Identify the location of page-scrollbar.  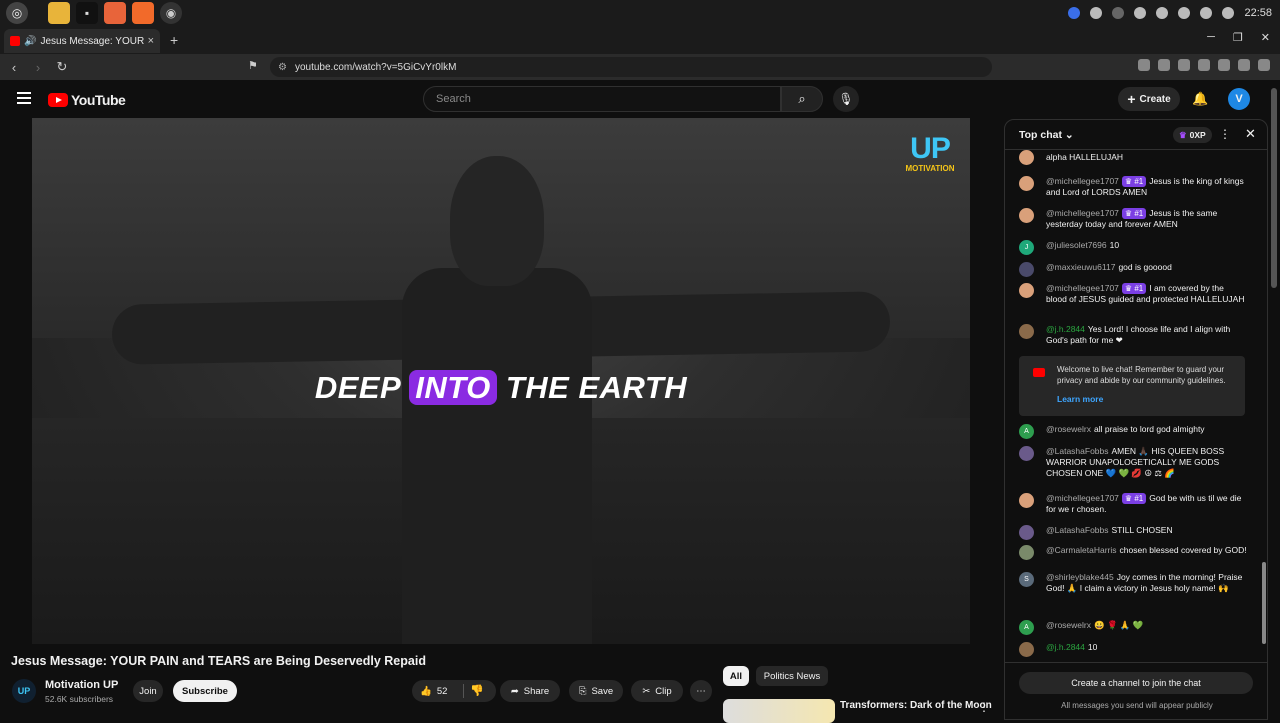
(1274, 188).